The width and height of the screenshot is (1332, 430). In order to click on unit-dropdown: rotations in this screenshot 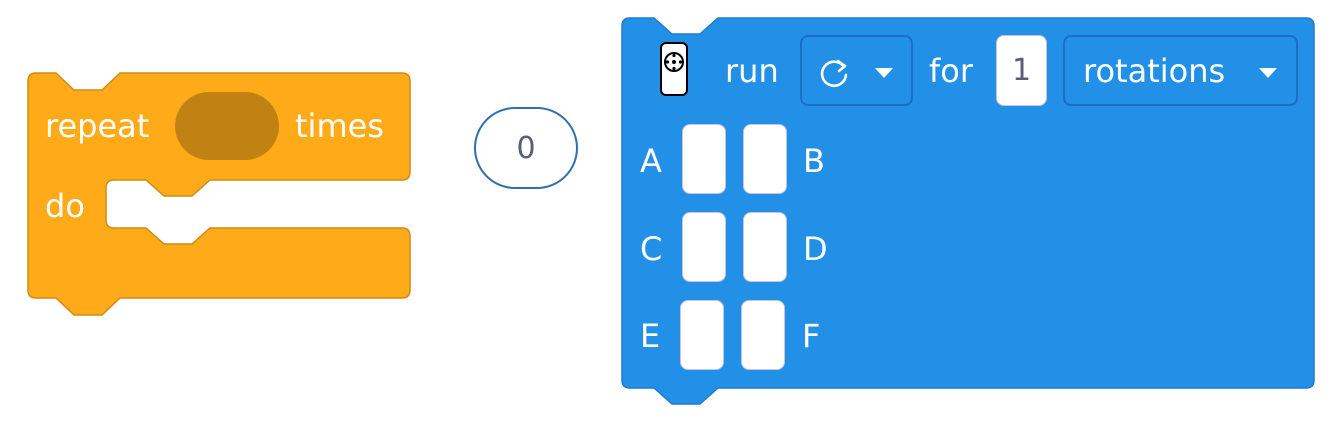, I will do `click(1180, 70)`.